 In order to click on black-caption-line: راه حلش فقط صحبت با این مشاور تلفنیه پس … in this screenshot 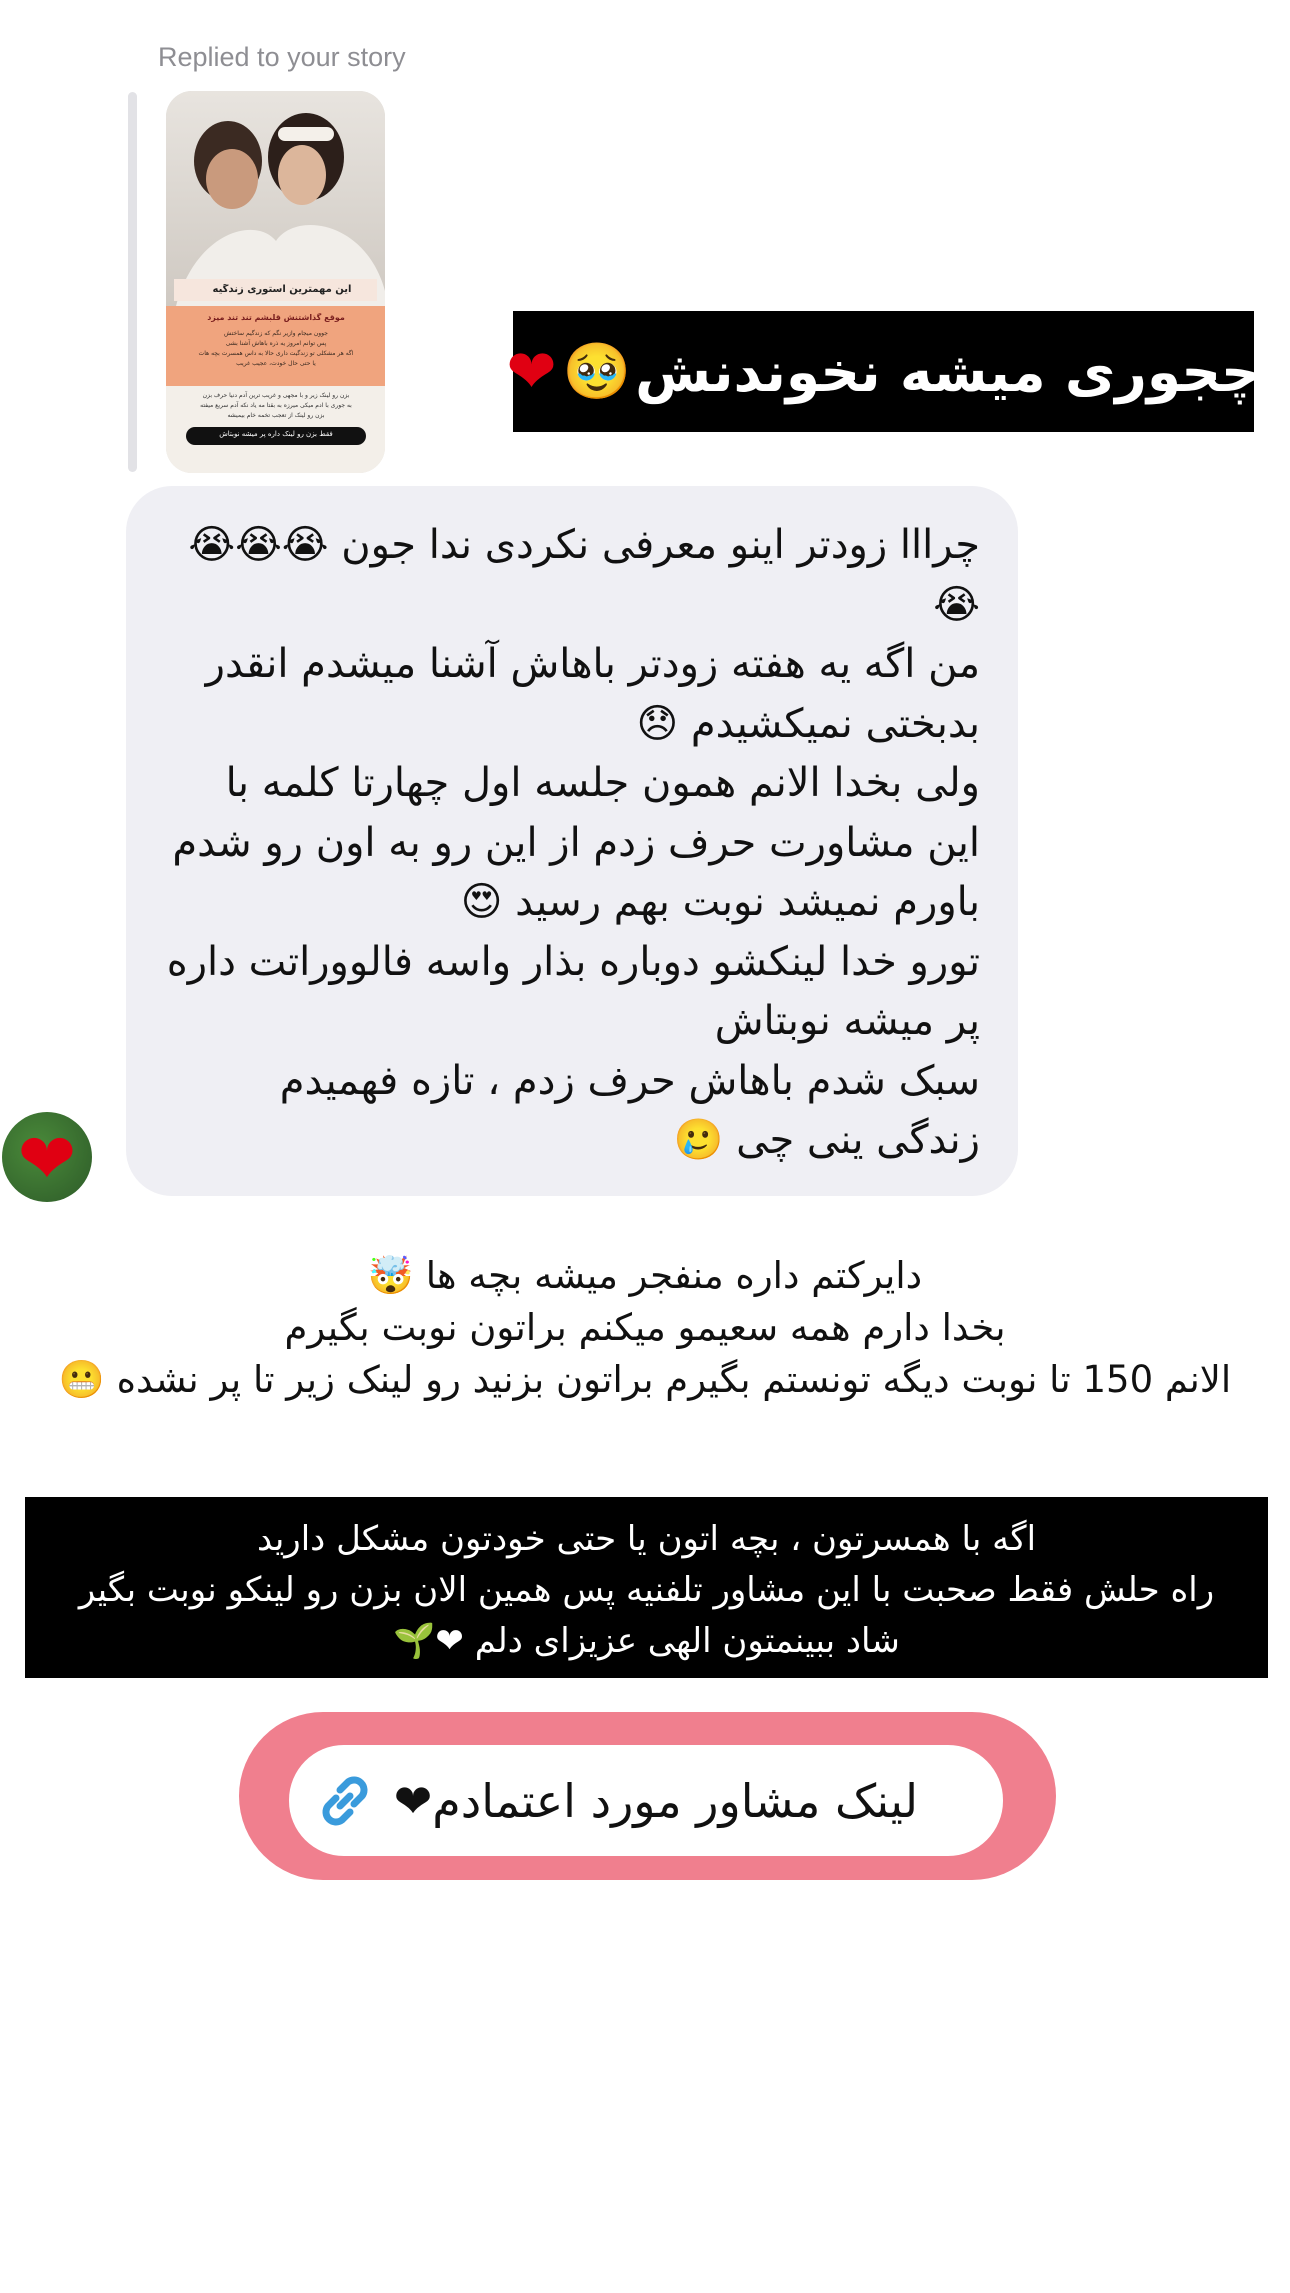, I will do `click(646, 1590)`.